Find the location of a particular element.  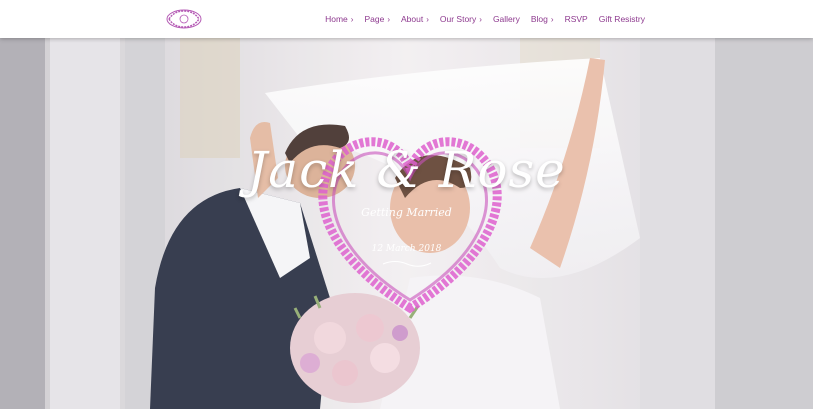

nav-gift-registry-label: Gift Resistry is located at coordinates (621, 19).